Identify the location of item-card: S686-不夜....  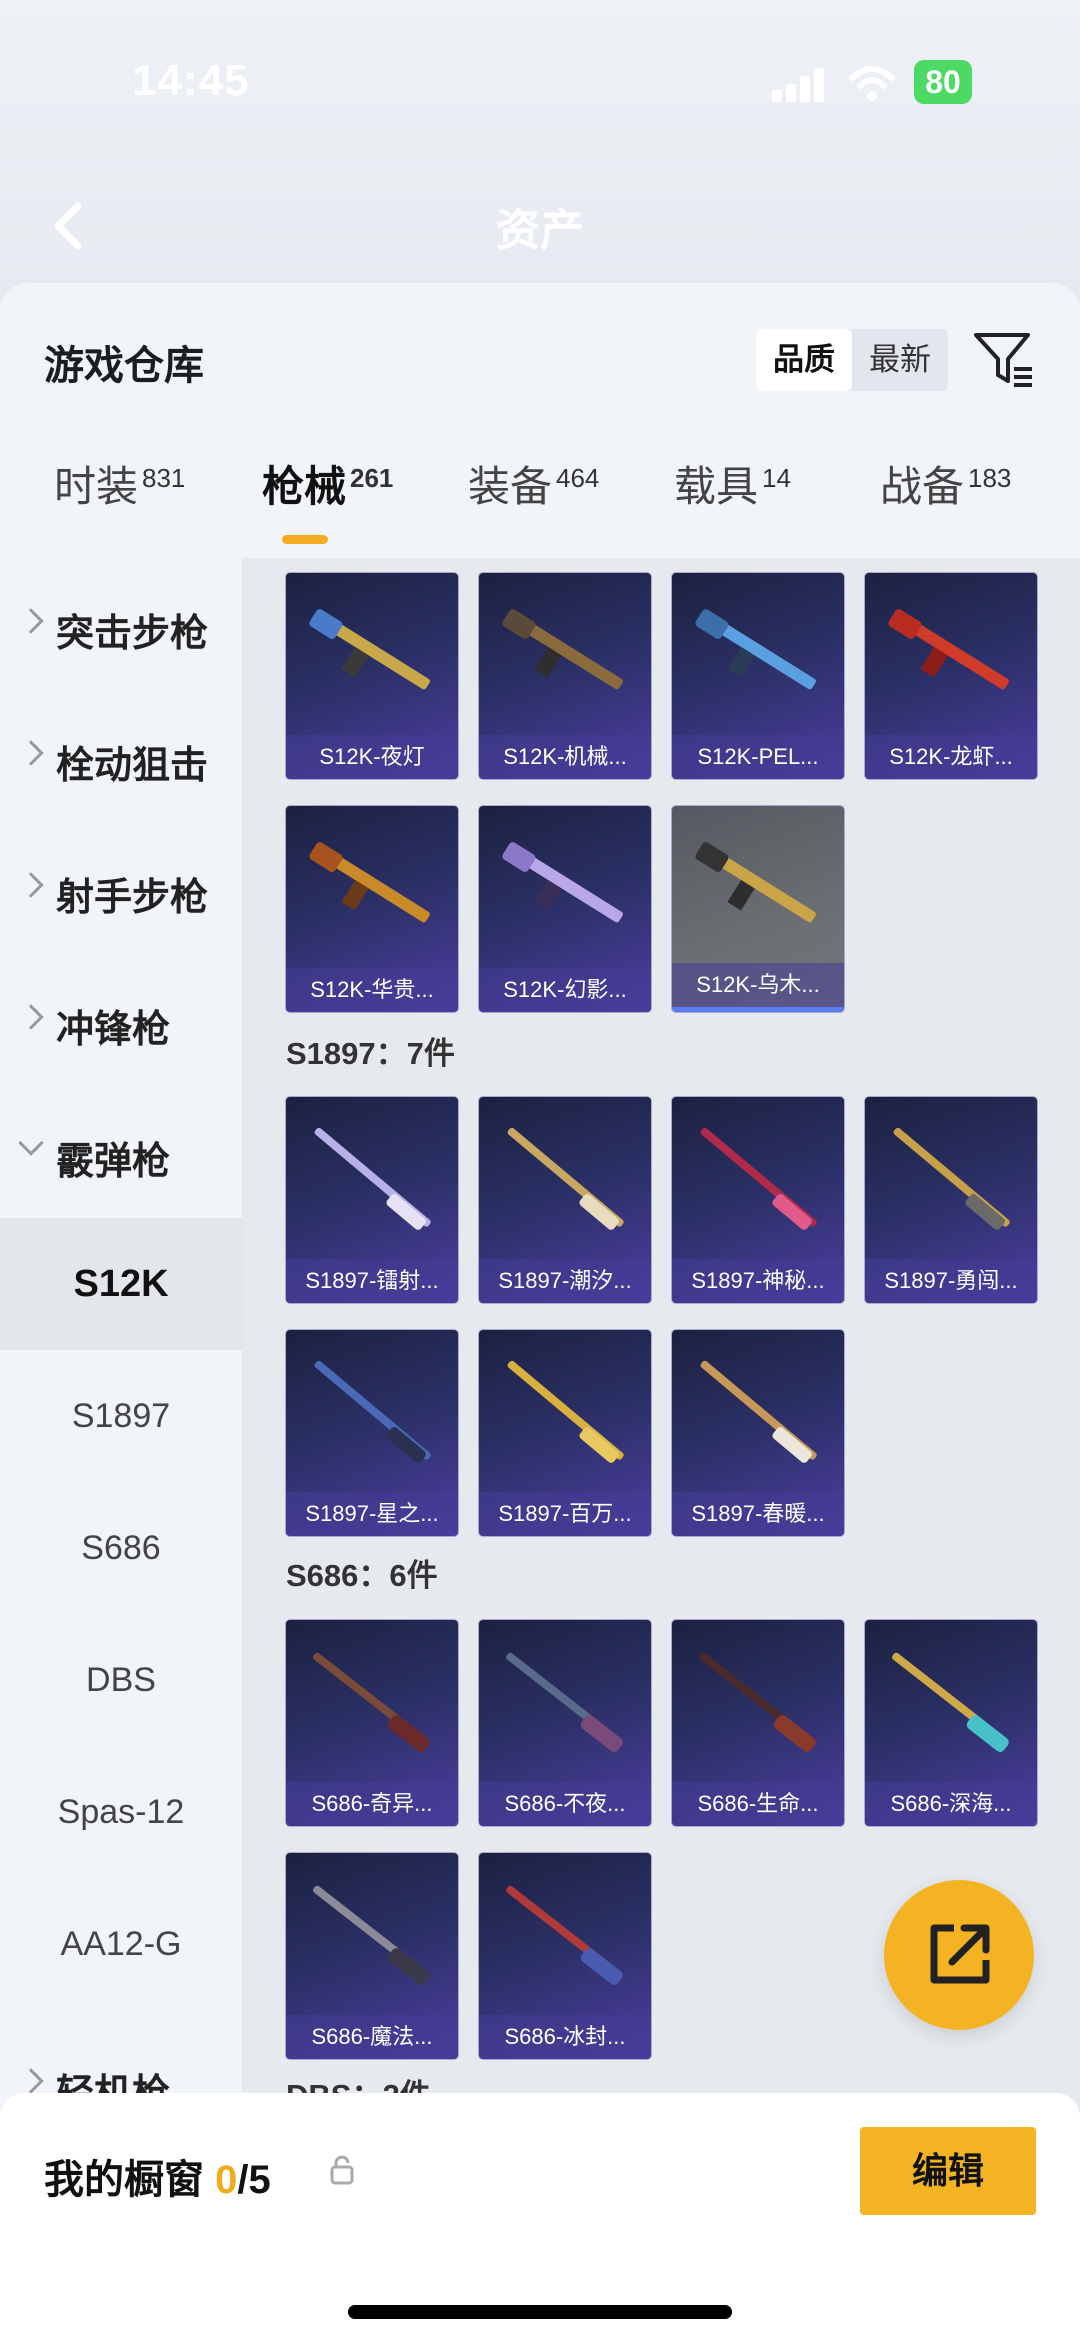
(565, 1723).